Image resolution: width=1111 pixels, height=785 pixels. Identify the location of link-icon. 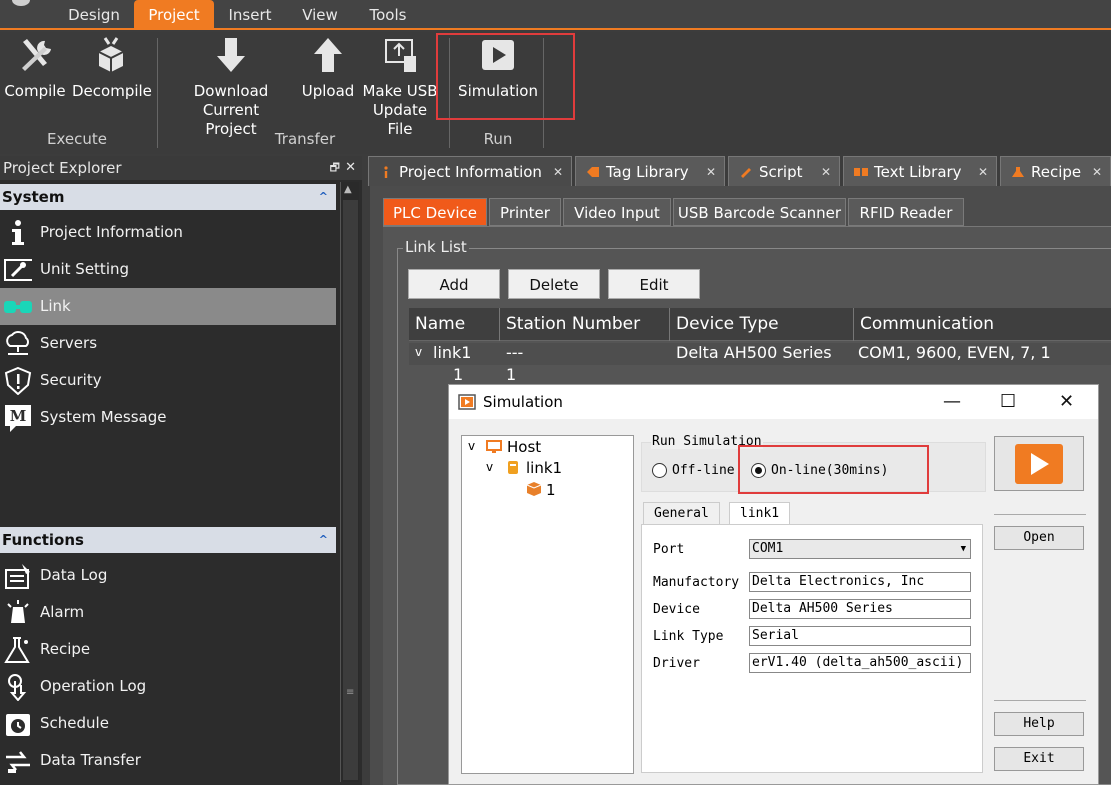
(18, 307).